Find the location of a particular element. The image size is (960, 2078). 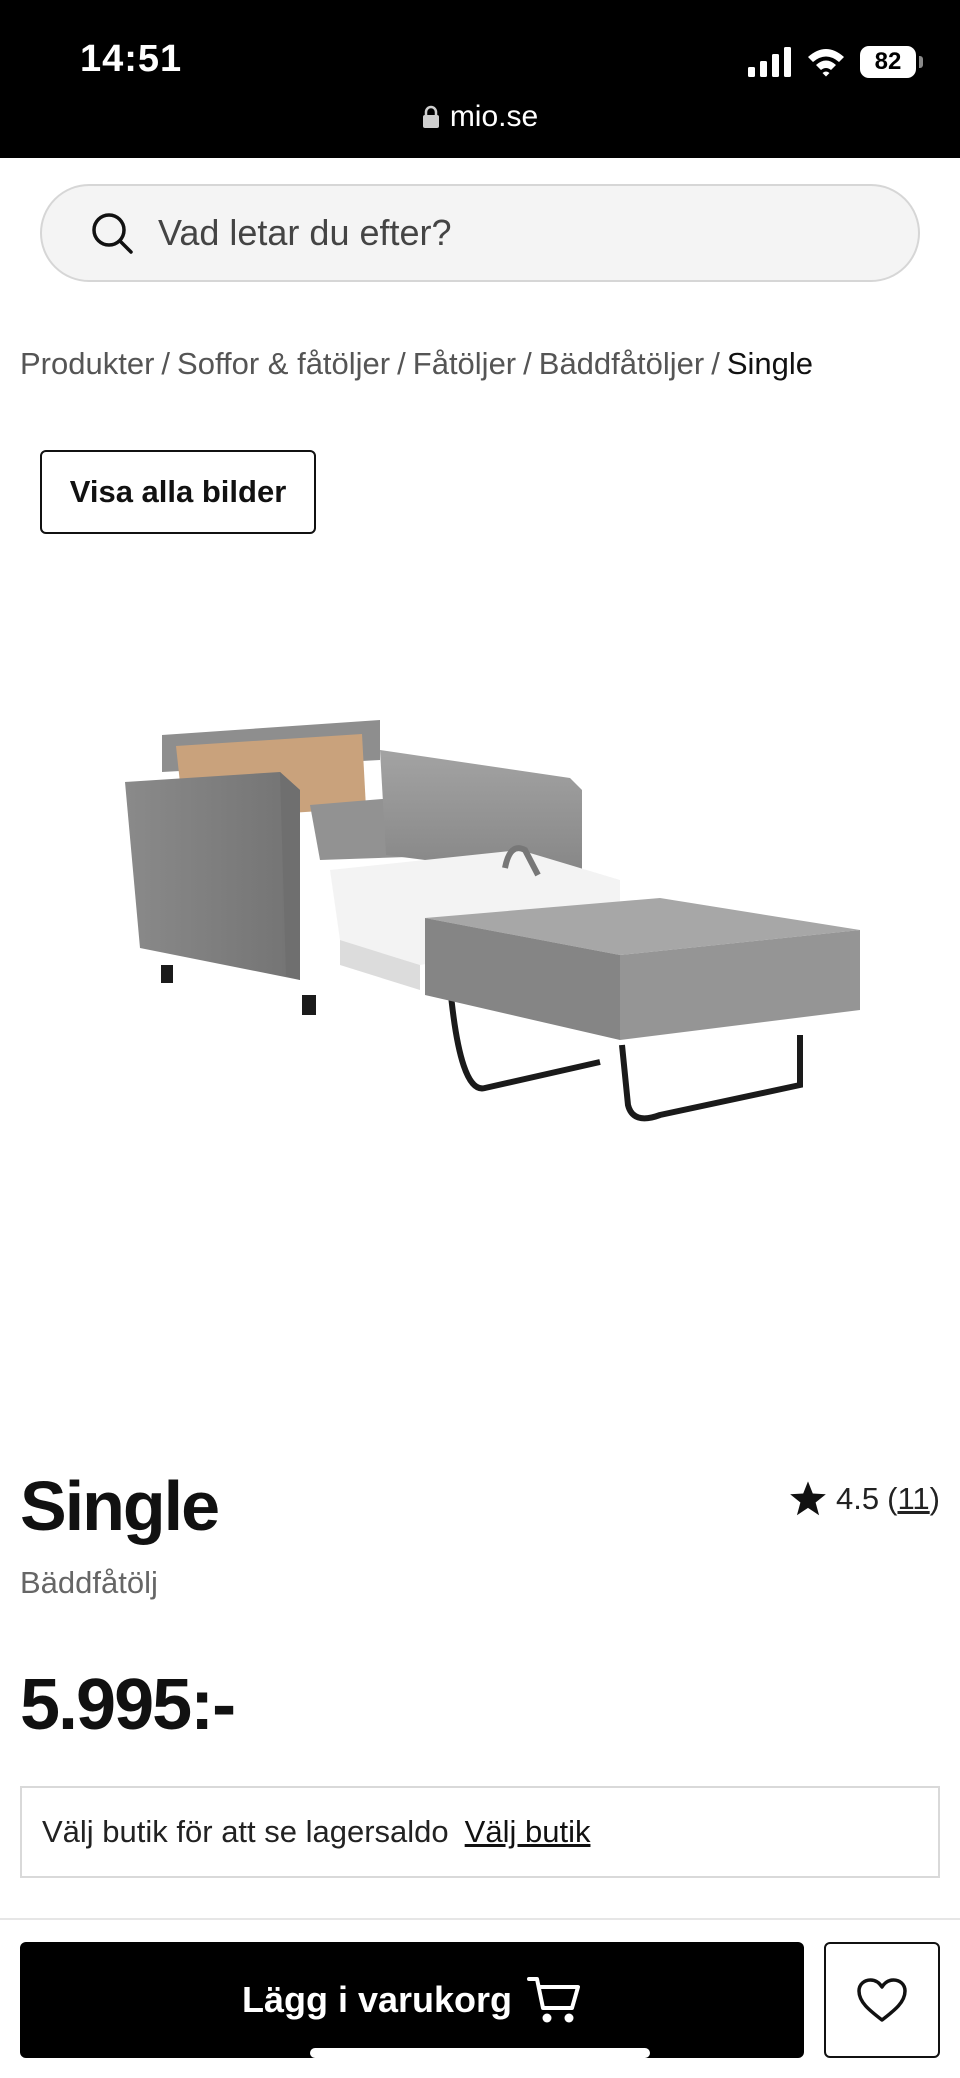

favorite-button is located at coordinates (882, 2000).